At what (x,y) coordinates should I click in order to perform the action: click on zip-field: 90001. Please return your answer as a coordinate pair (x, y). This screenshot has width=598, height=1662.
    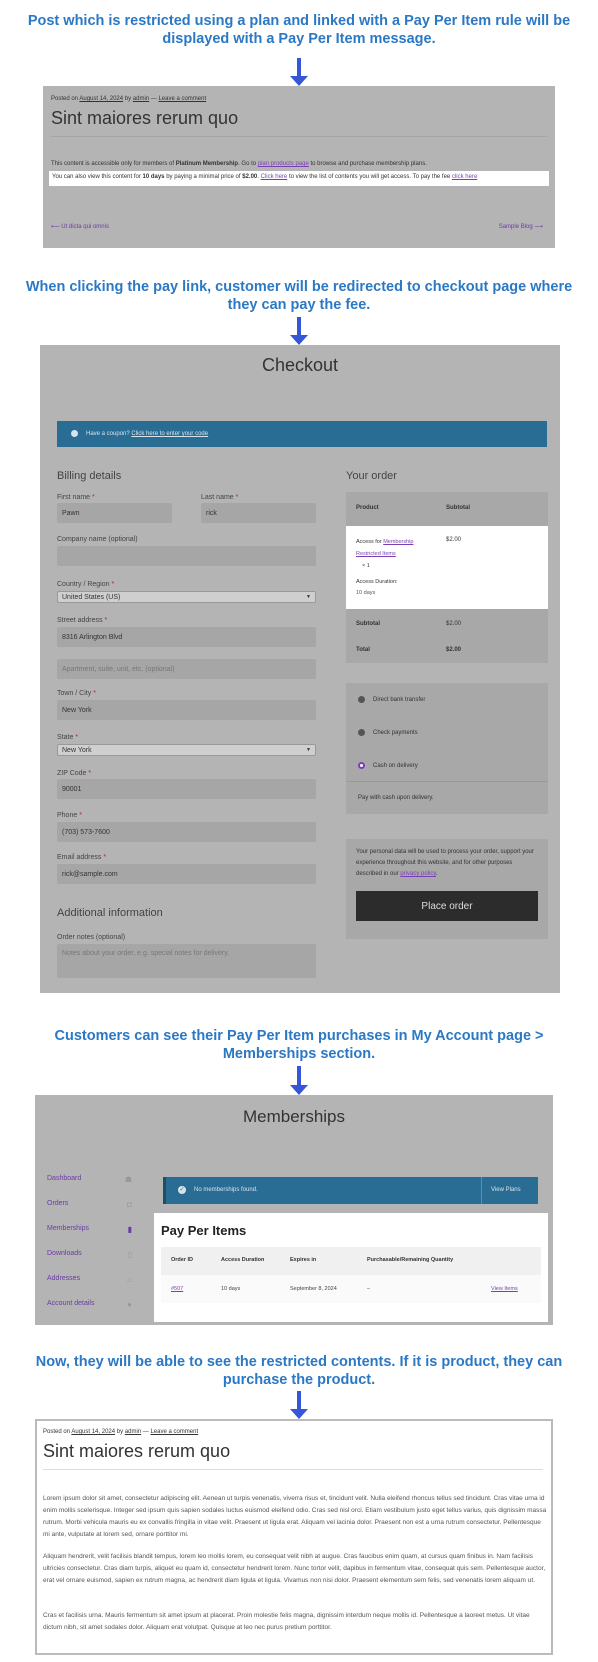
    Looking at the image, I should click on (186, 789).